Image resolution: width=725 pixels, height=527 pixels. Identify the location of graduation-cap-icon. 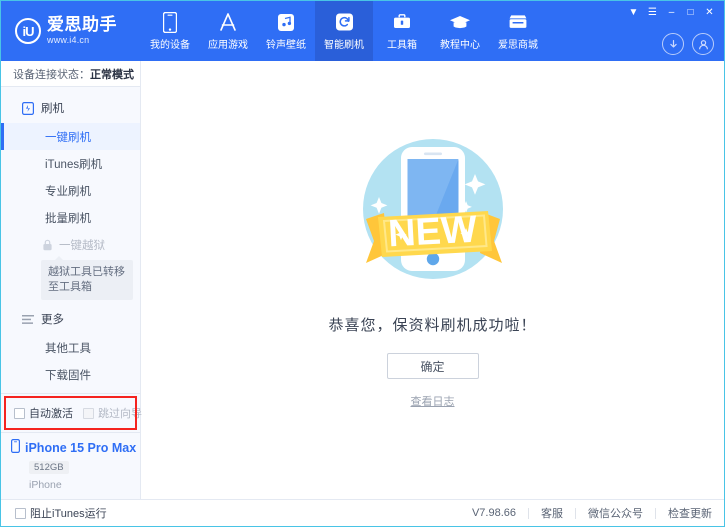
(460, 22).